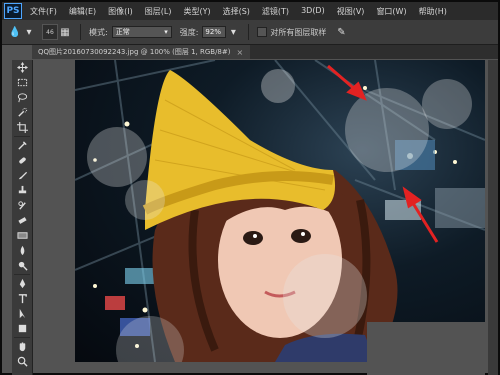  I want to click on menu-view: 视图(V), so click(351, 11).